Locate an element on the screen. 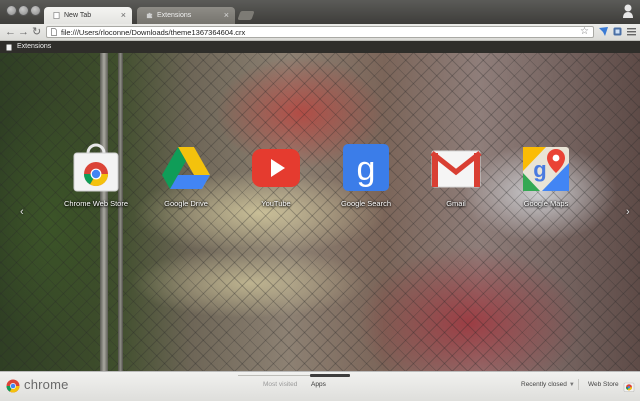  app-label: Google Drive is located at coordinates (186, 203).